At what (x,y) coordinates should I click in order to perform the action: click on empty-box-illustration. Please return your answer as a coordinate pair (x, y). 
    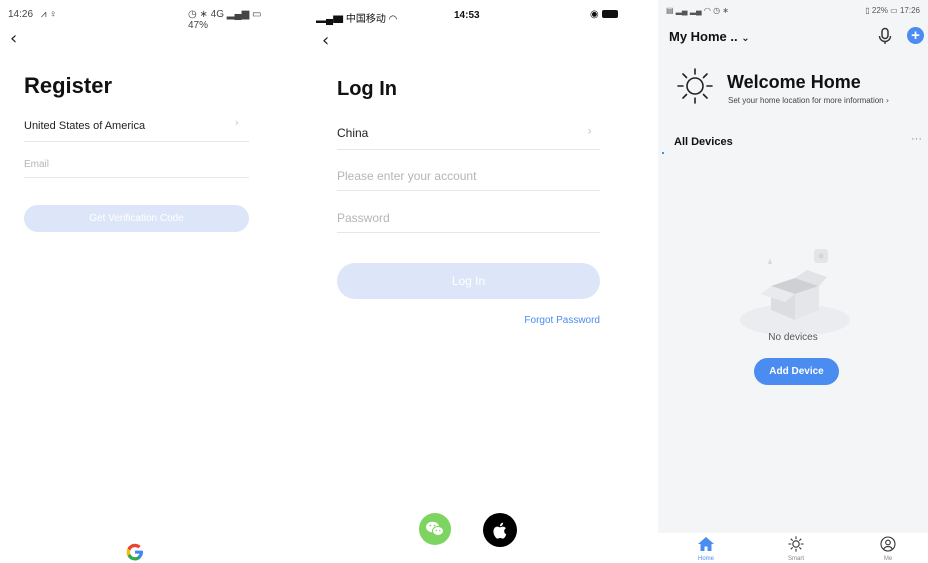
    Looking at the image, I should click on (795, 290).